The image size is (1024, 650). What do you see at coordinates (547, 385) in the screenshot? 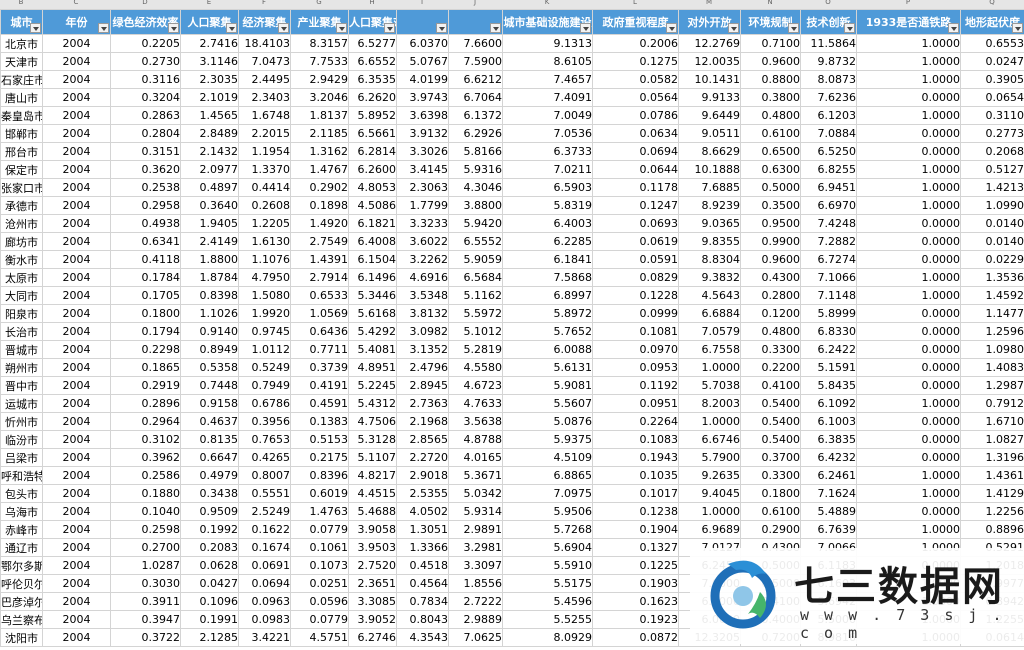
I see `table-cell: 5.9081` at bounding box center [547, 385].